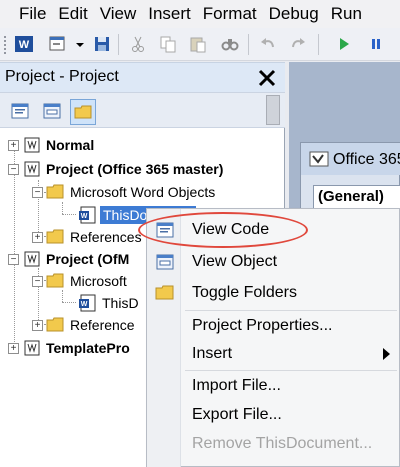 This screenshot has width=400, height=467. What do you see at coordinates (102, 44) in the screenshot?
I see `save-icon` at bounding box center [102, 44].